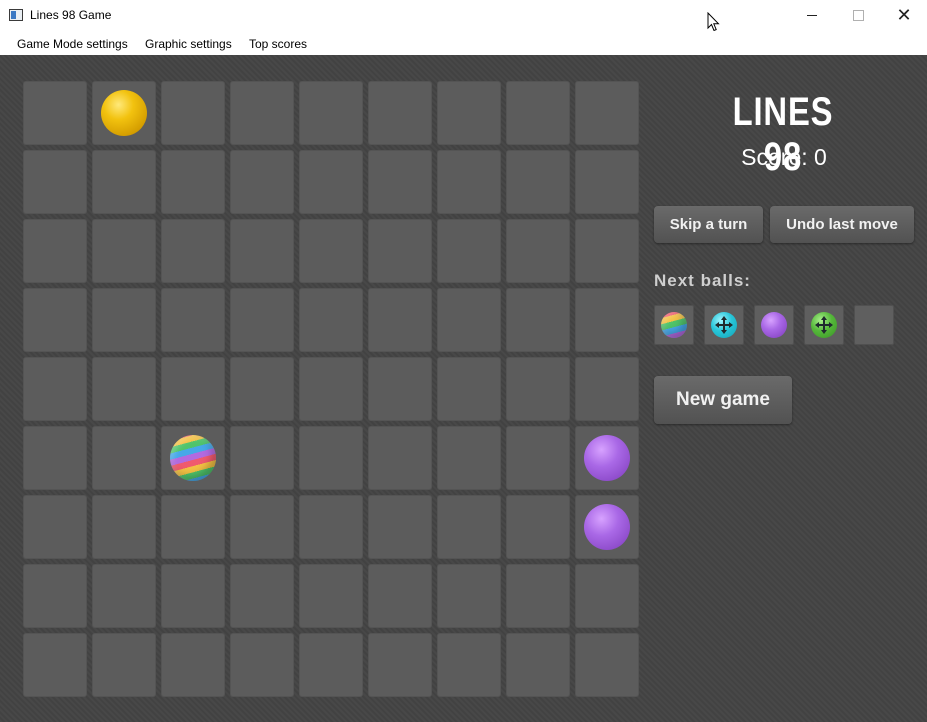 The height and width of the screenshot is (722, 927). I want to click on menu-game-mode-settings: Game Mode settings, so click(72, 44).